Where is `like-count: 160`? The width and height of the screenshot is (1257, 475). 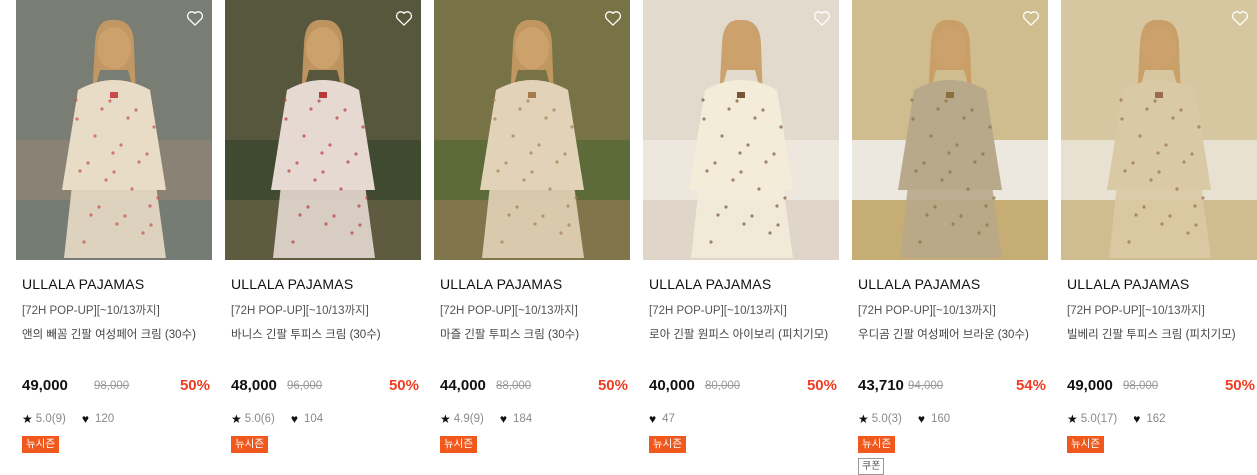
like-count: 160 is located at coordinates (940, 419).